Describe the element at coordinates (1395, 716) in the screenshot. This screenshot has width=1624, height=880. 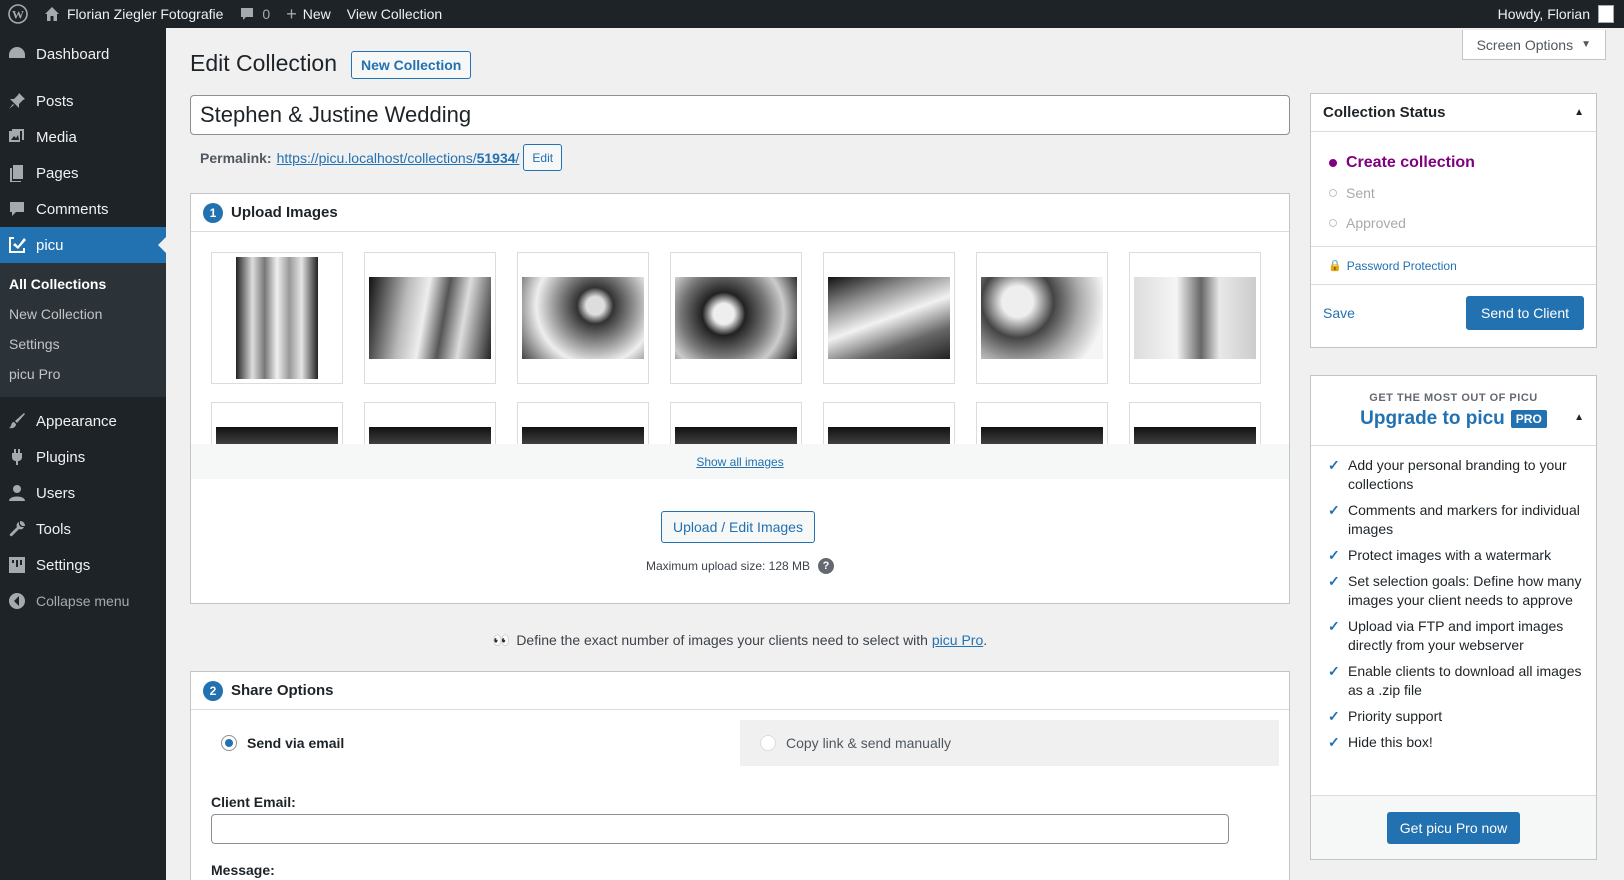
I see `feature-text: Priority support` at that location.